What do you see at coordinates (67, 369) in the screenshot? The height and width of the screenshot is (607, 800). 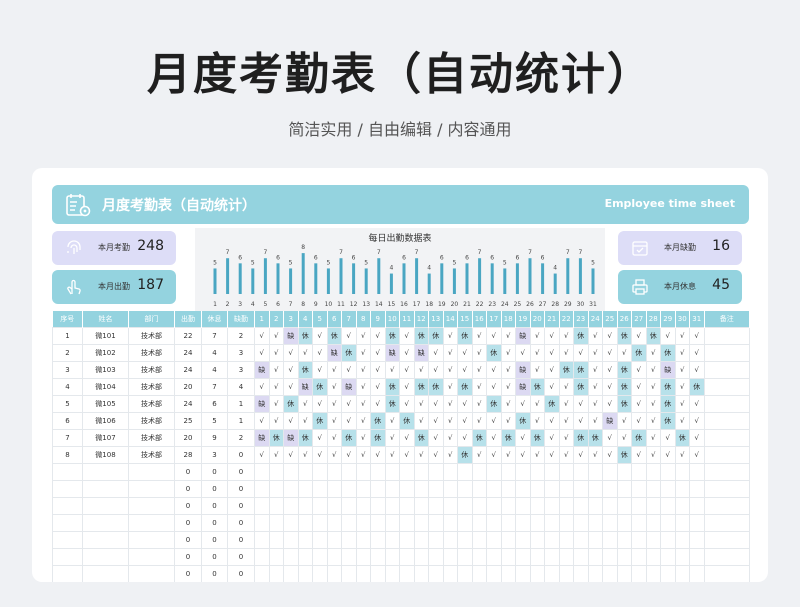 I see `table-cell: 3` at bounding box center [67, 369].